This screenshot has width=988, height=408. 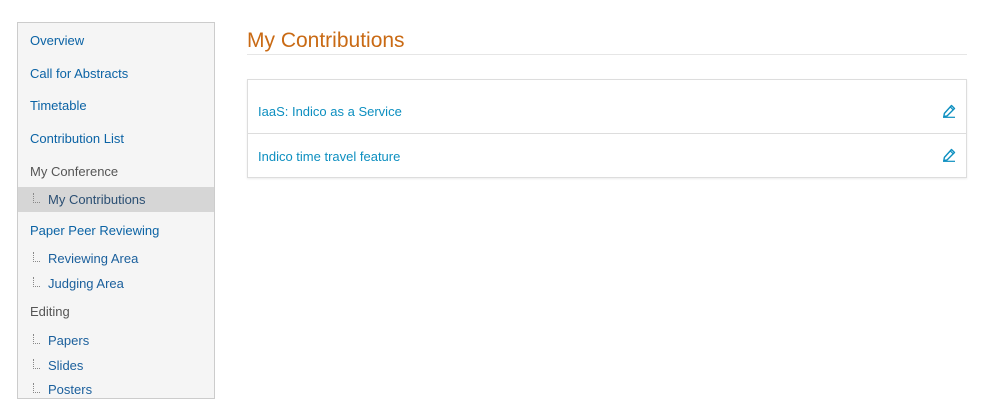 What do you see at coordinates (116, 312) in the screenshot?
I see `sidebar-section-editing: Editing` at bounding box center [116, 312].